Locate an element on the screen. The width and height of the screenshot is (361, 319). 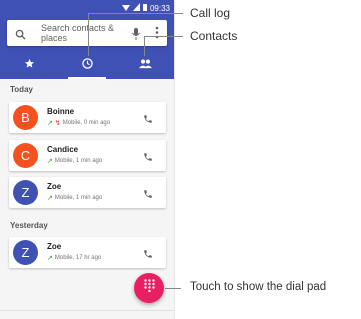
navigation-bar is located at coordinates (87, 314).